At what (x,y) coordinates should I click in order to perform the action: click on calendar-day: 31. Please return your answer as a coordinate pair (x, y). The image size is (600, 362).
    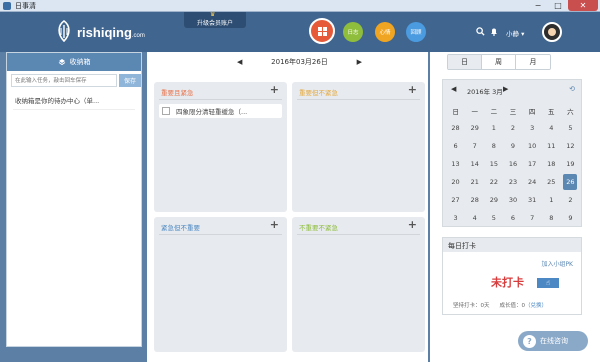
    Looking at the image, I should click on (532, 200).